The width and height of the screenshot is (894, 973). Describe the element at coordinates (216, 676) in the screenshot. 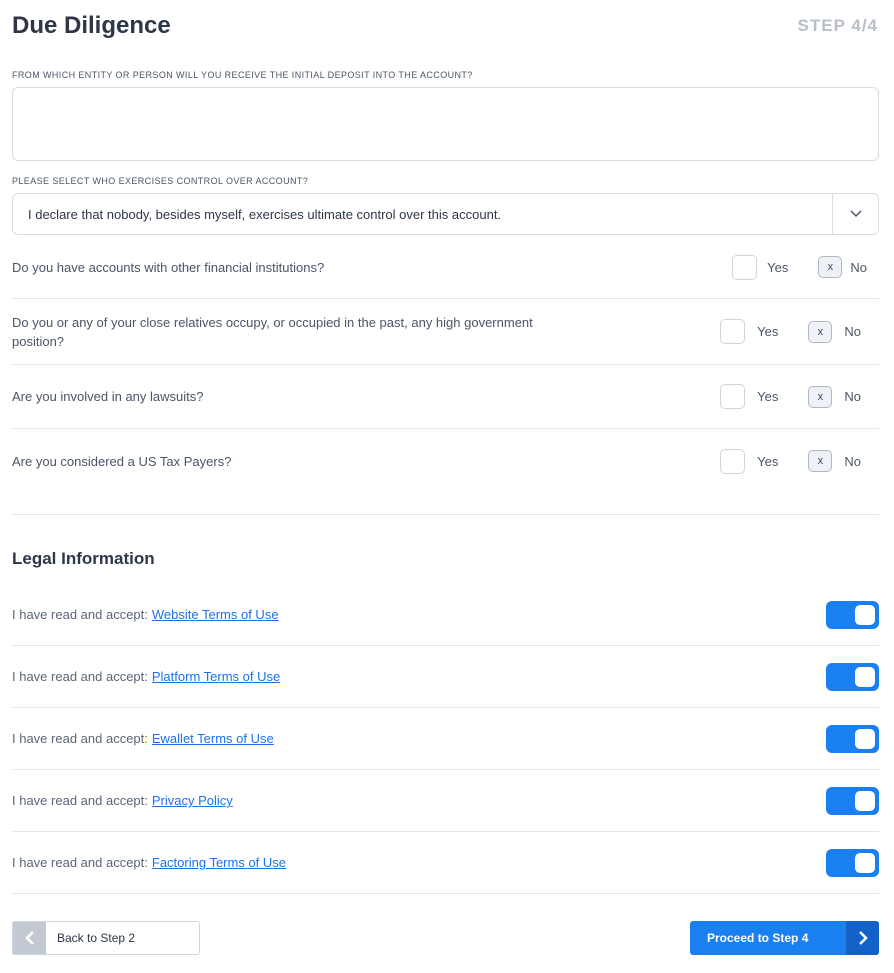

I see `platform-terms-link: Platform Terms of Use` at that location.